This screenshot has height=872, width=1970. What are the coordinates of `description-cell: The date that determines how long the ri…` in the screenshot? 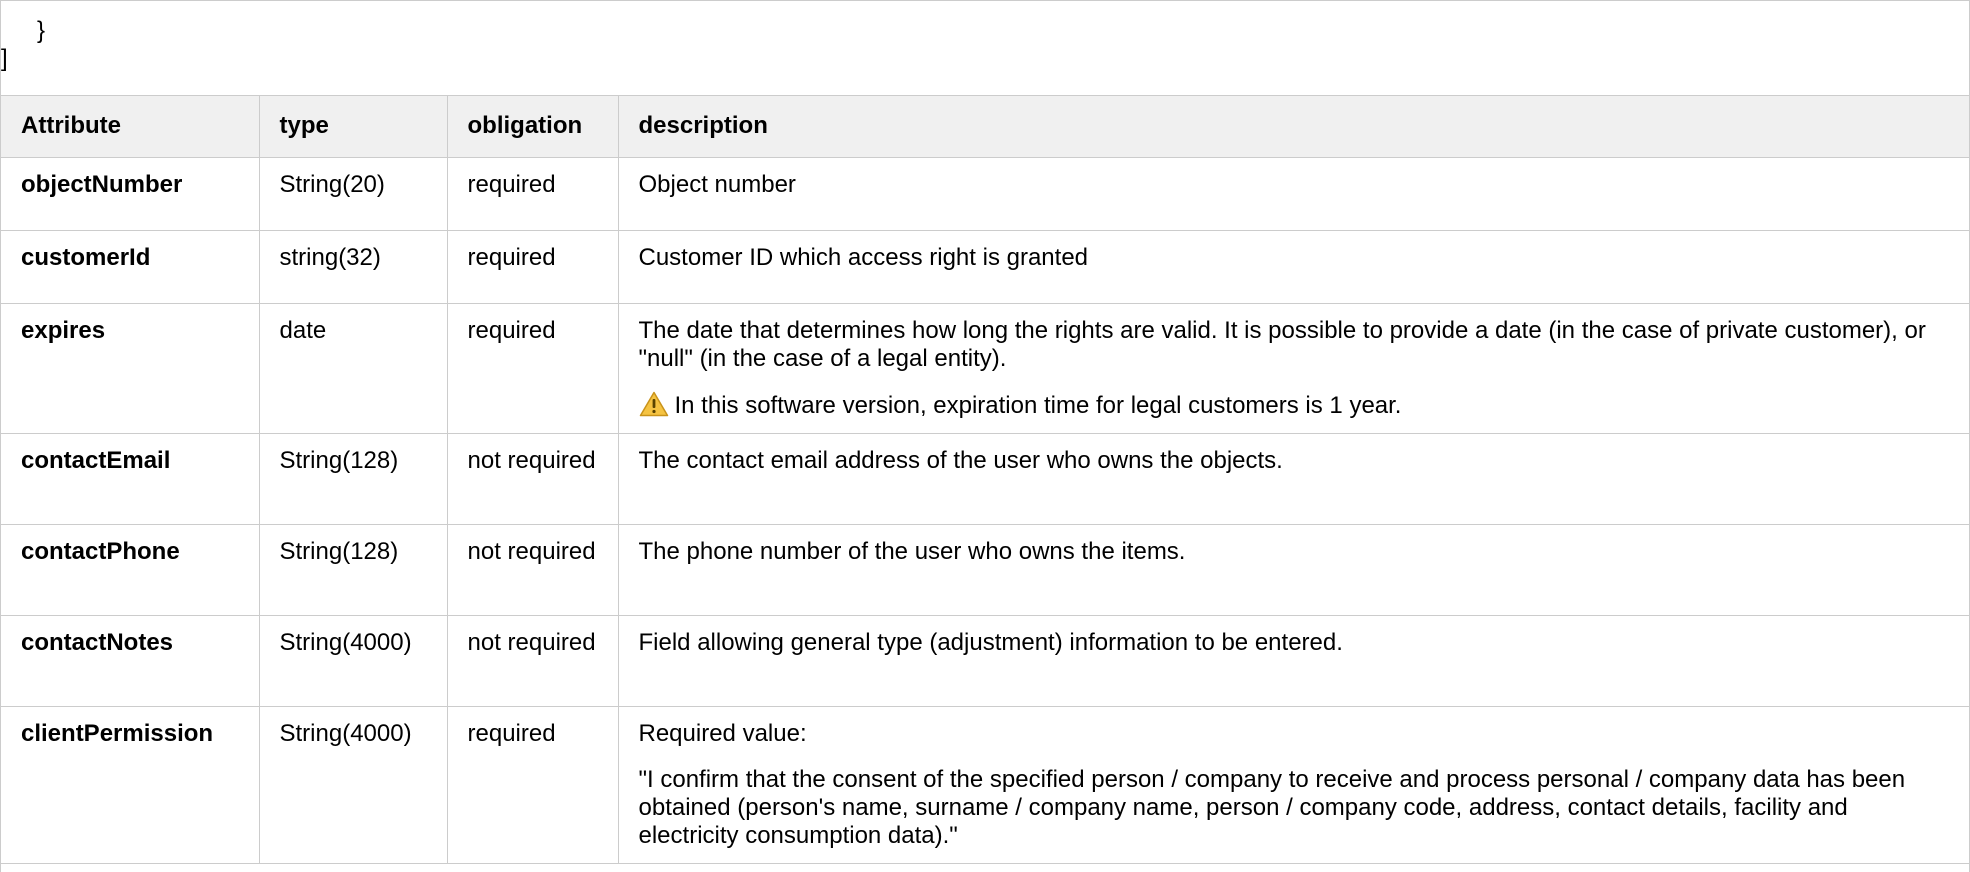 It's located at (1293, 368).